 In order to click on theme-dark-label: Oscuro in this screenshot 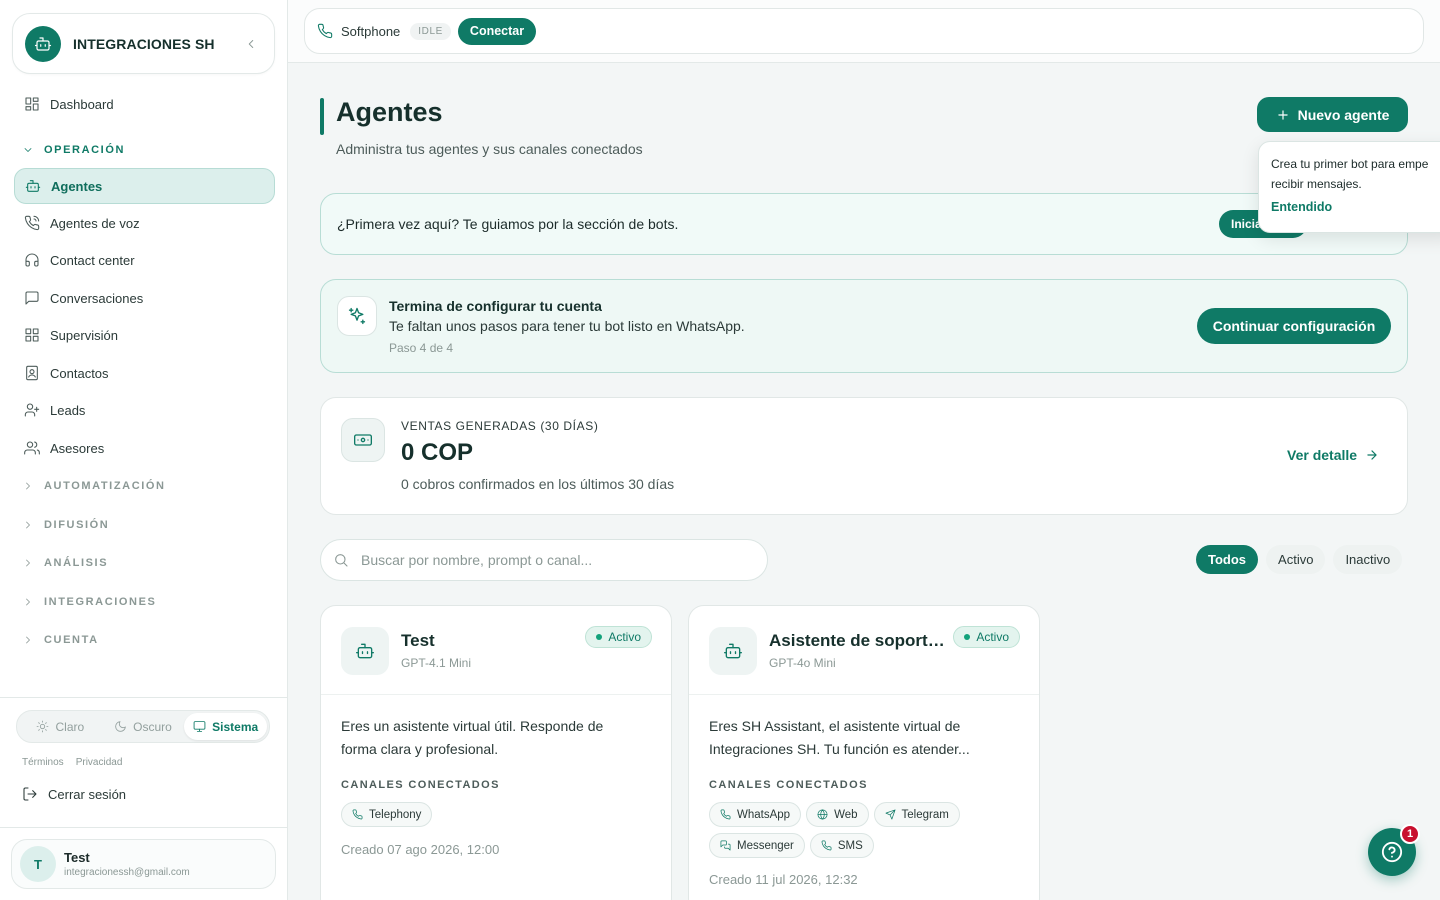, I will do `click(152, 726)`.